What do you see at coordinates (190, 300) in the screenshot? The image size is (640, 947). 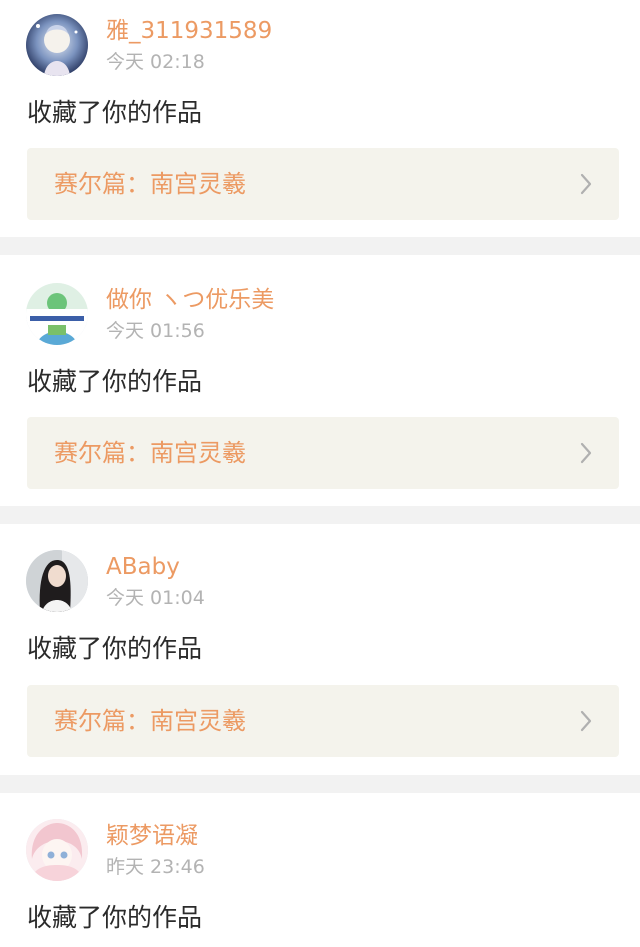 I see `username: 做你 ヽつ优乐美` at bounding box center [190, 300].